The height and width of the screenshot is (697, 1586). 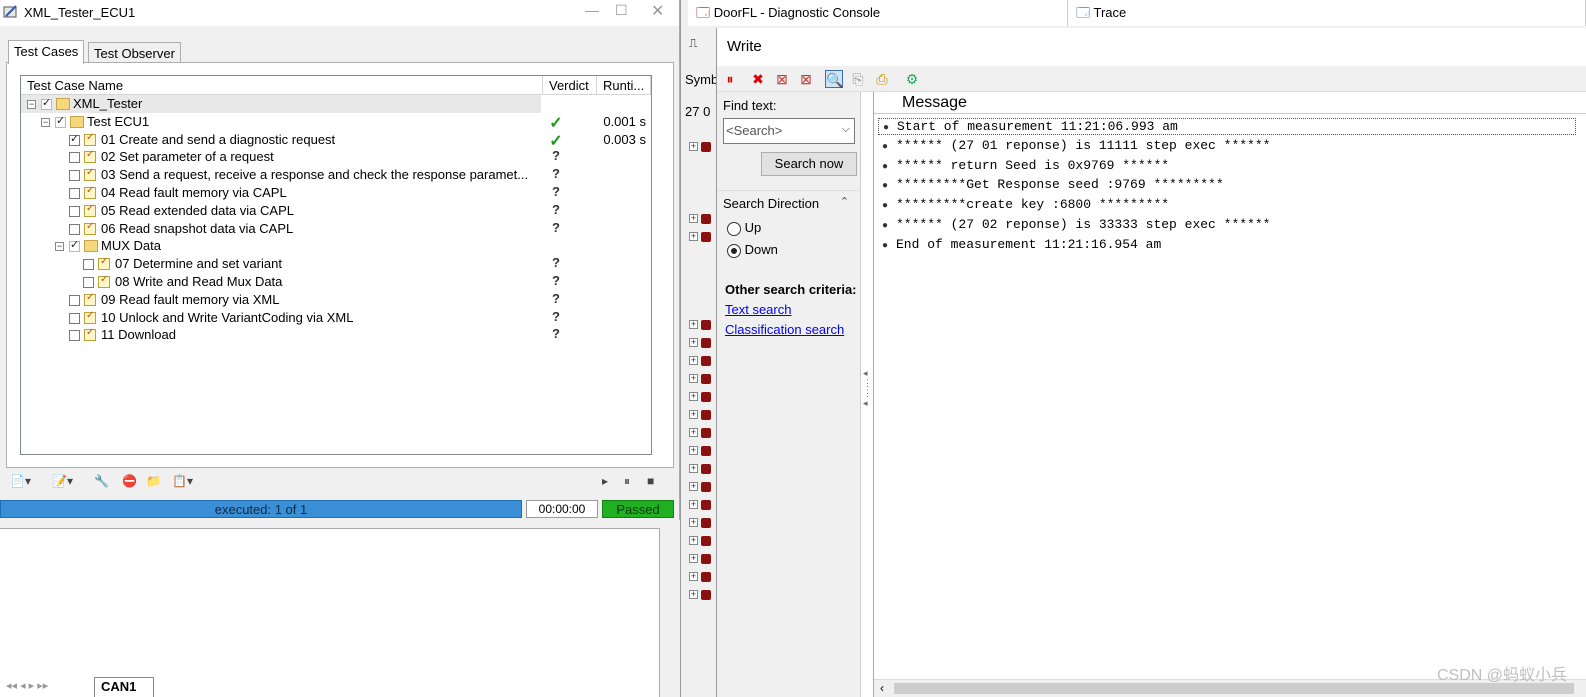 What do you see at coordinates (281, 104) in the screenshot?
I see `test-root-row: − XML_Tester` at bounding box center [281, 104].